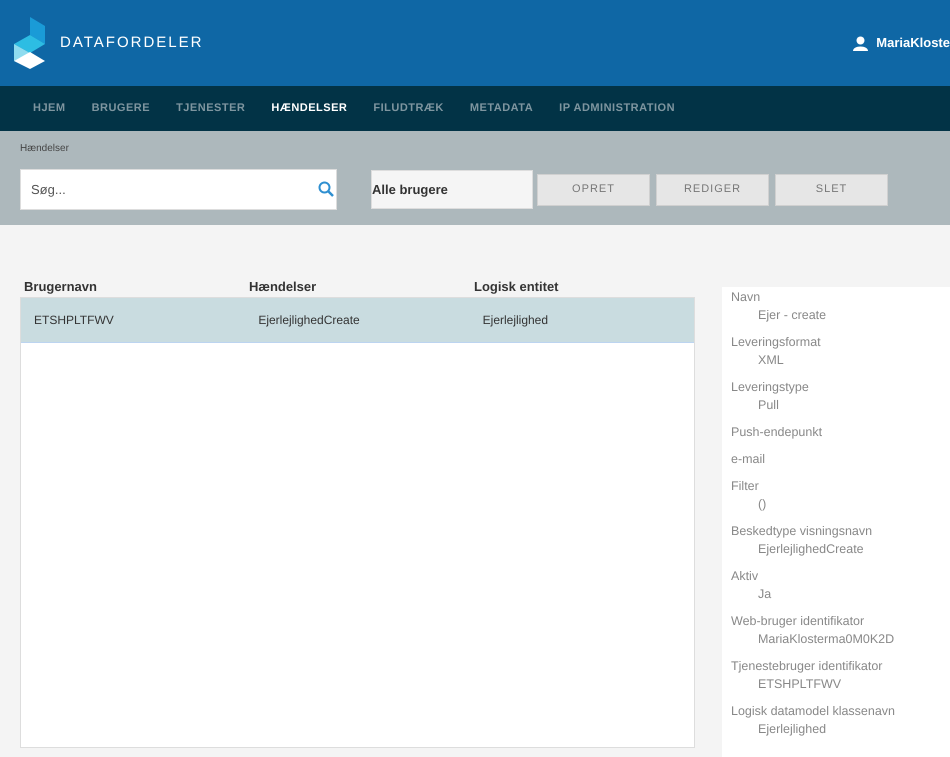  Describe the element at coordinates (776, 342) in the screenshot. I see `detail-label: Leveringsformat` at that location.